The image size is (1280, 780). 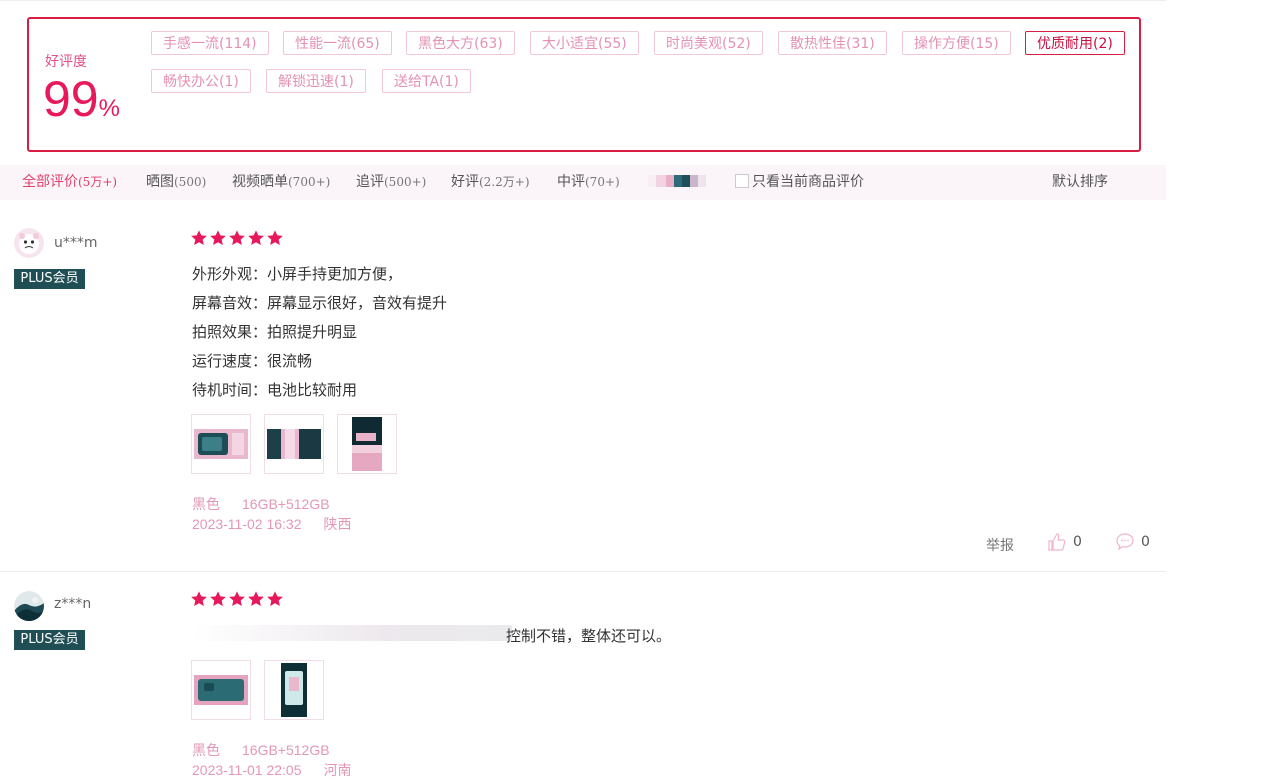 I want to click on positive-rate-unit: %, so click(x=109, y=108).